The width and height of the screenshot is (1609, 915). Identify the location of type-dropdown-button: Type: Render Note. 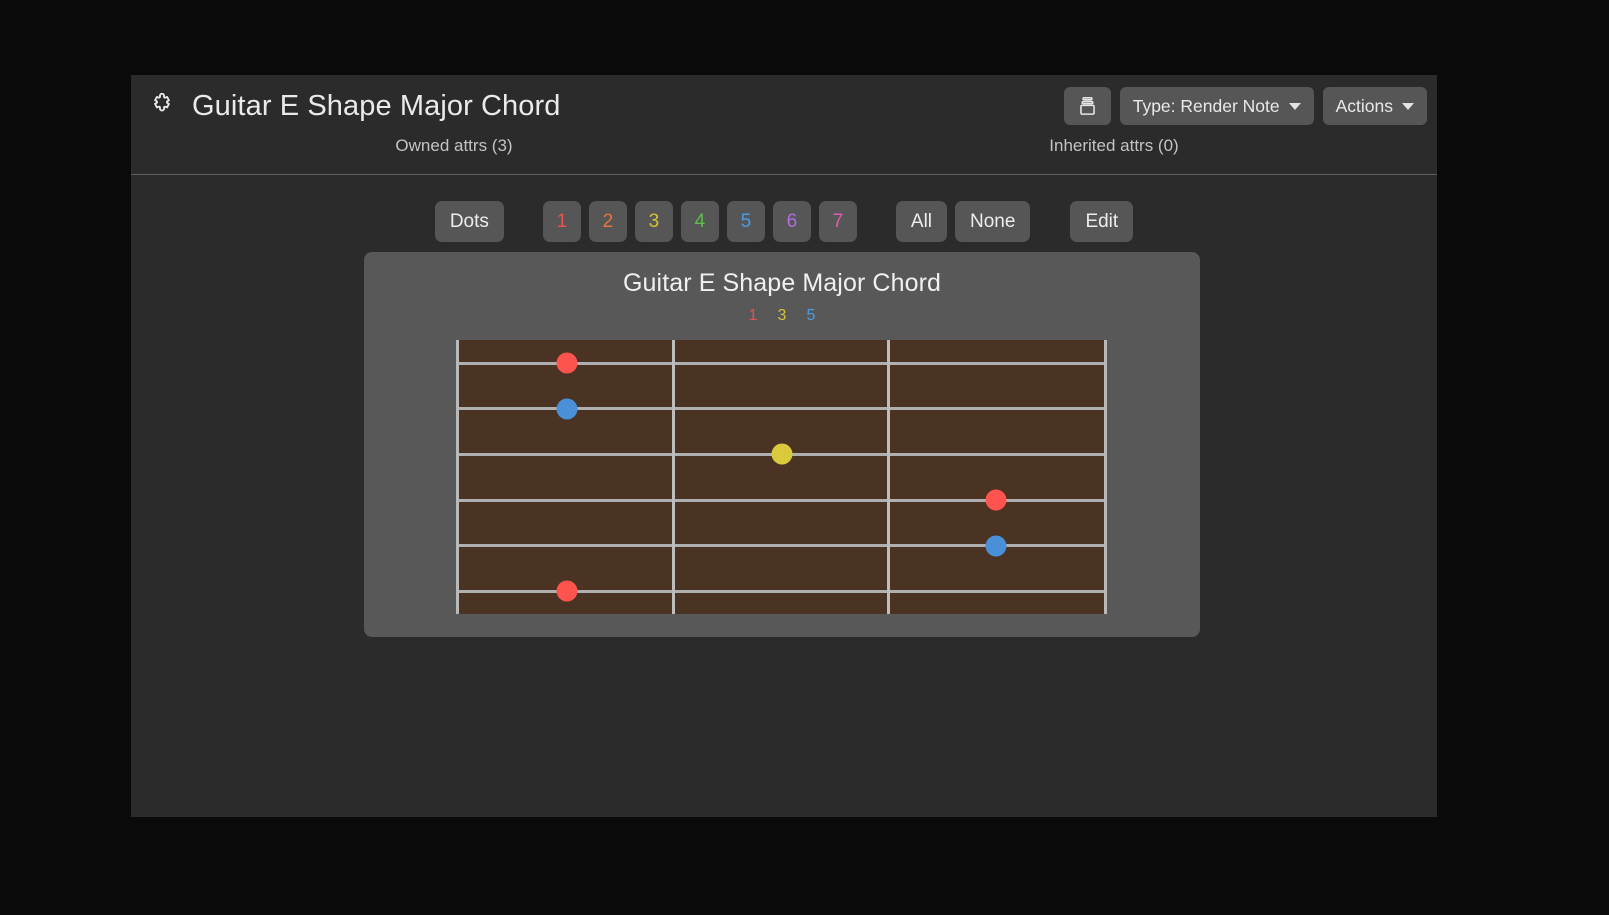
(1216, 106).